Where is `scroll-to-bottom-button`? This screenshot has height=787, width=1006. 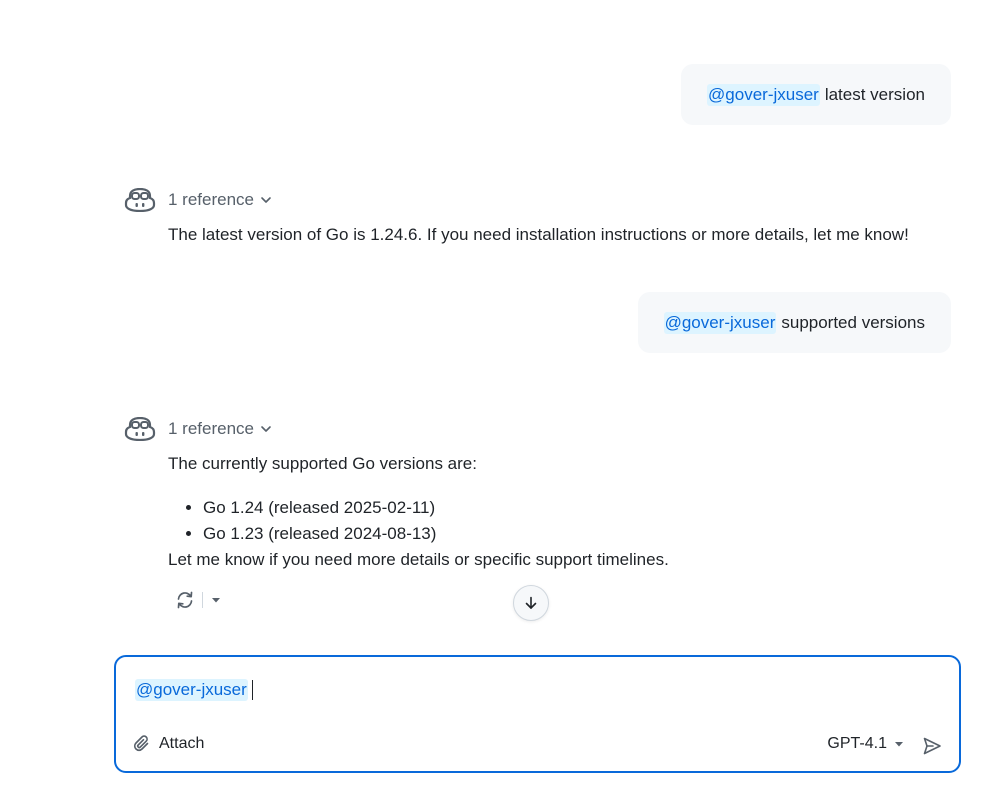
scroll-to-bottom-button is located at coordinates (531, 603).